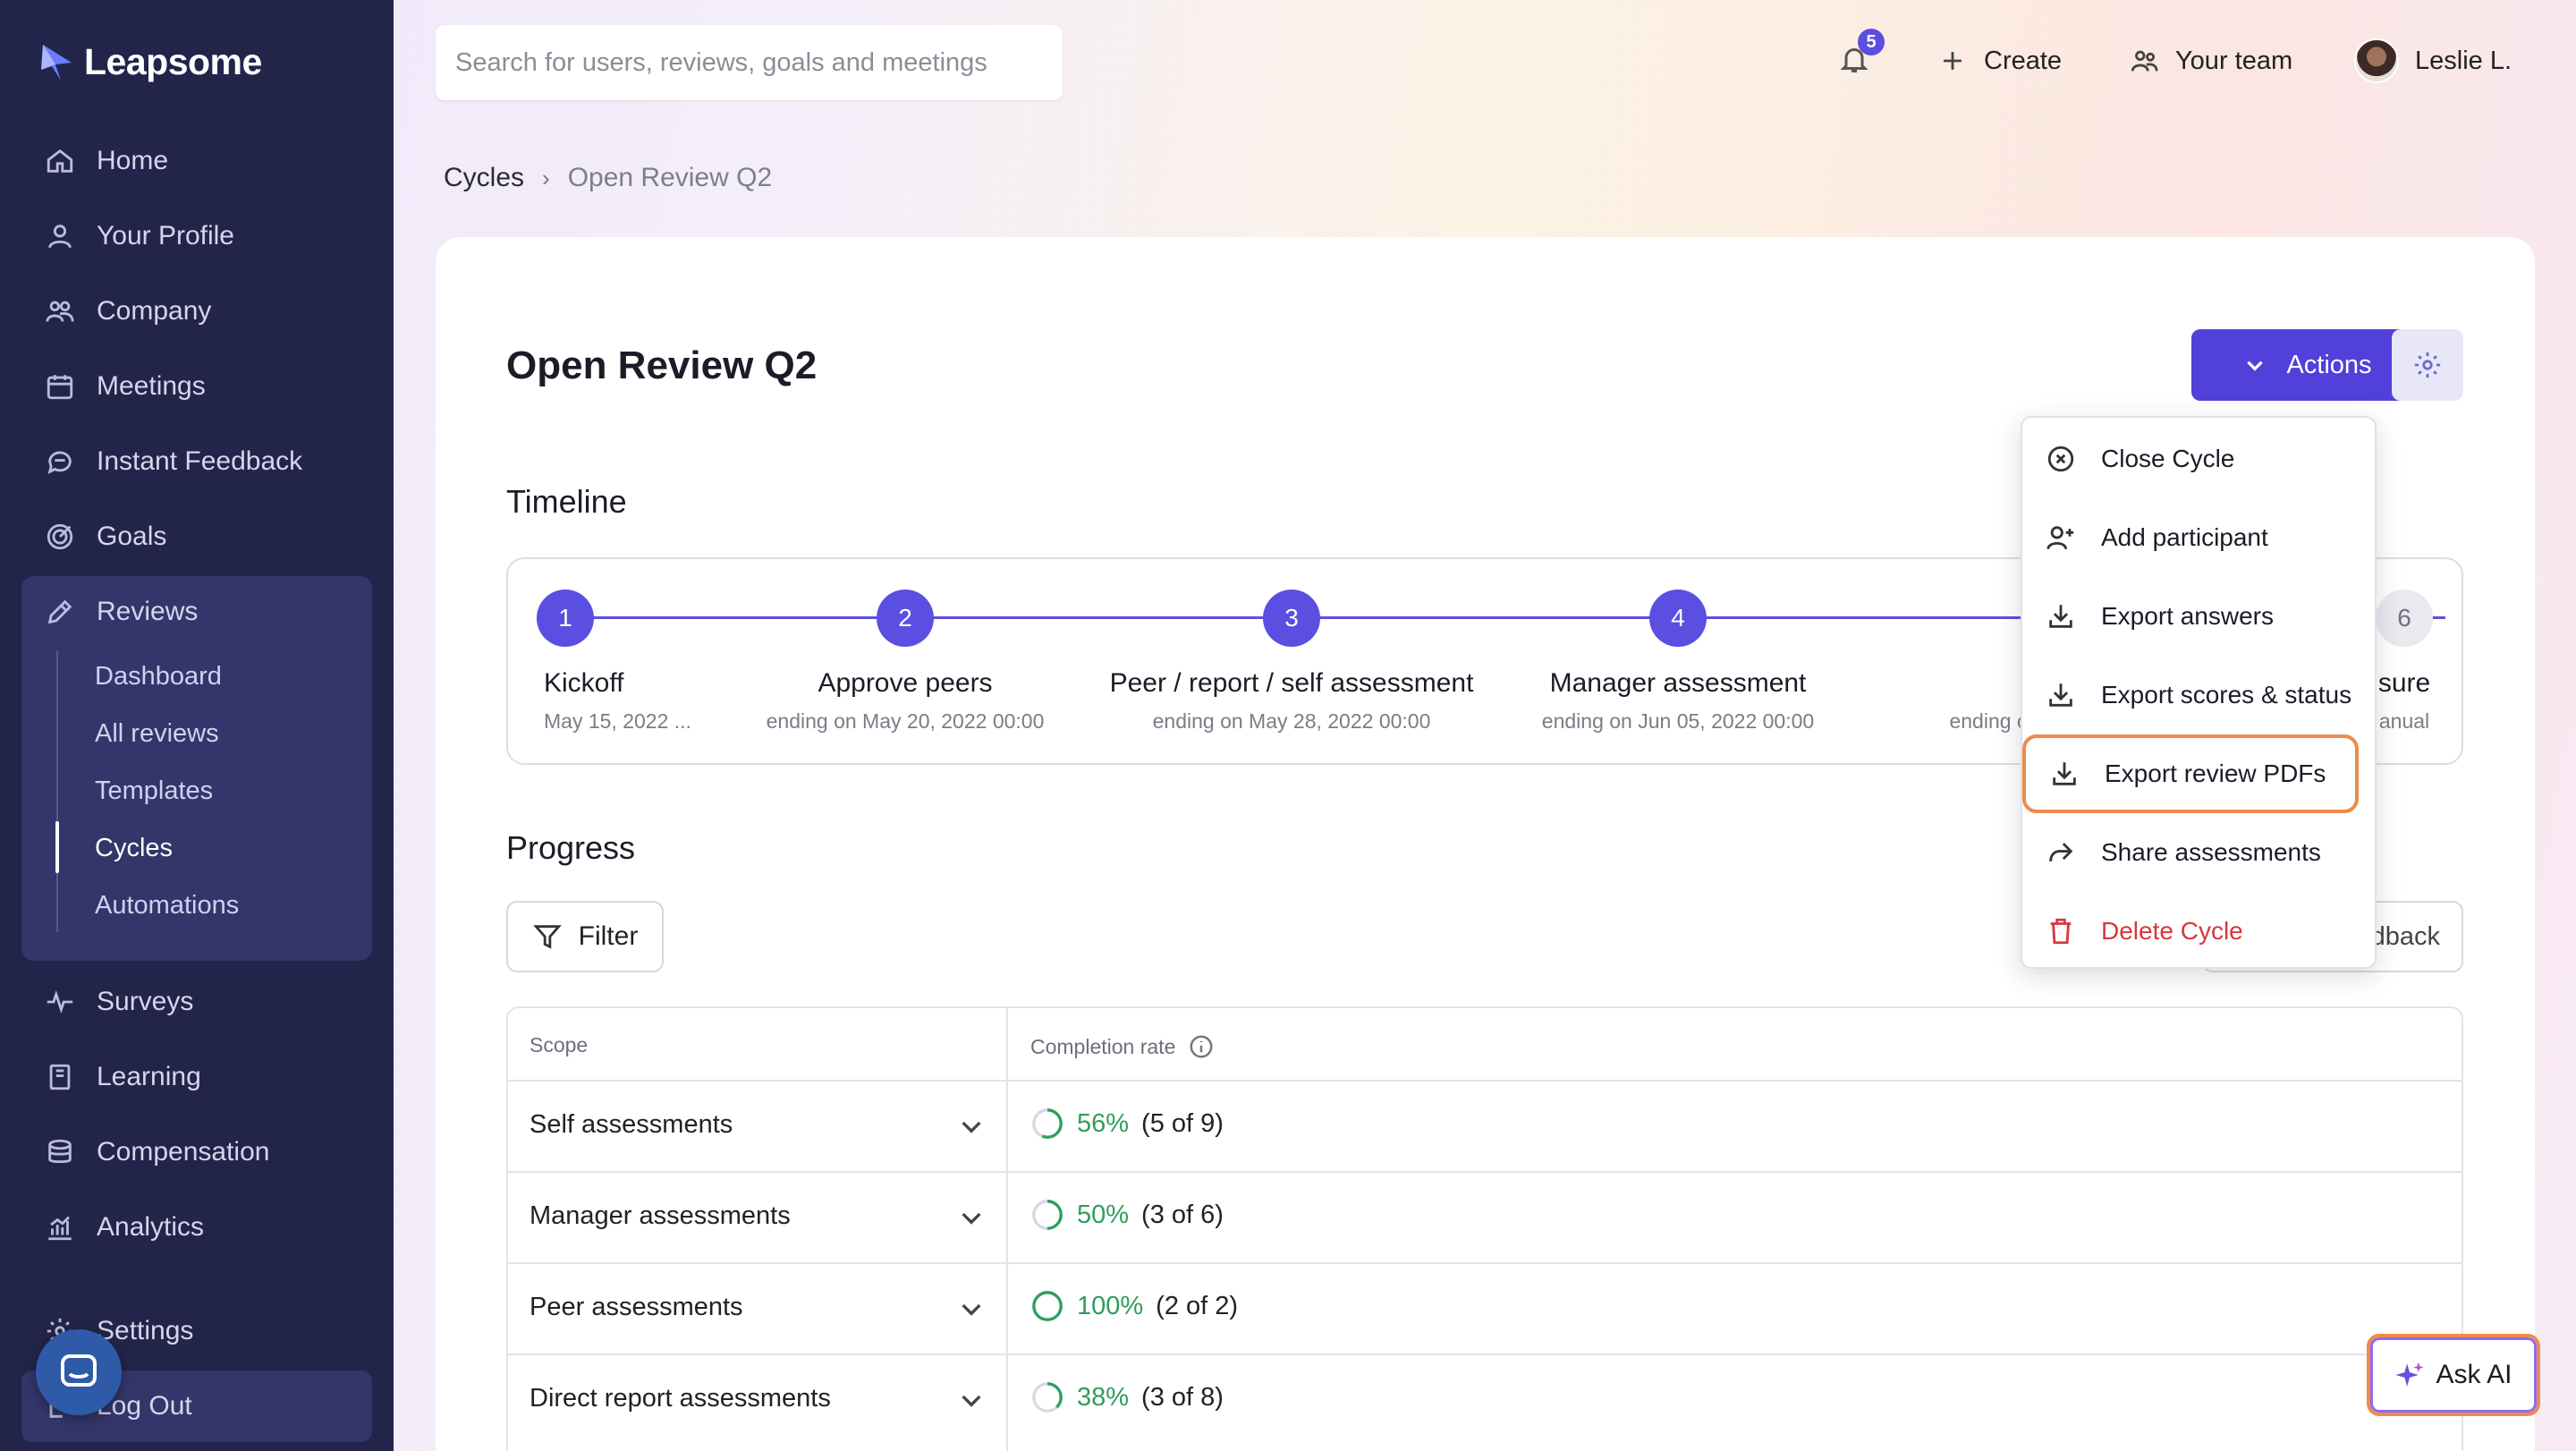  What do you see at coordinates (2410, 1375) in the screenshot?
I see `sparkle-icon` at bounding box center [2410, 1375].